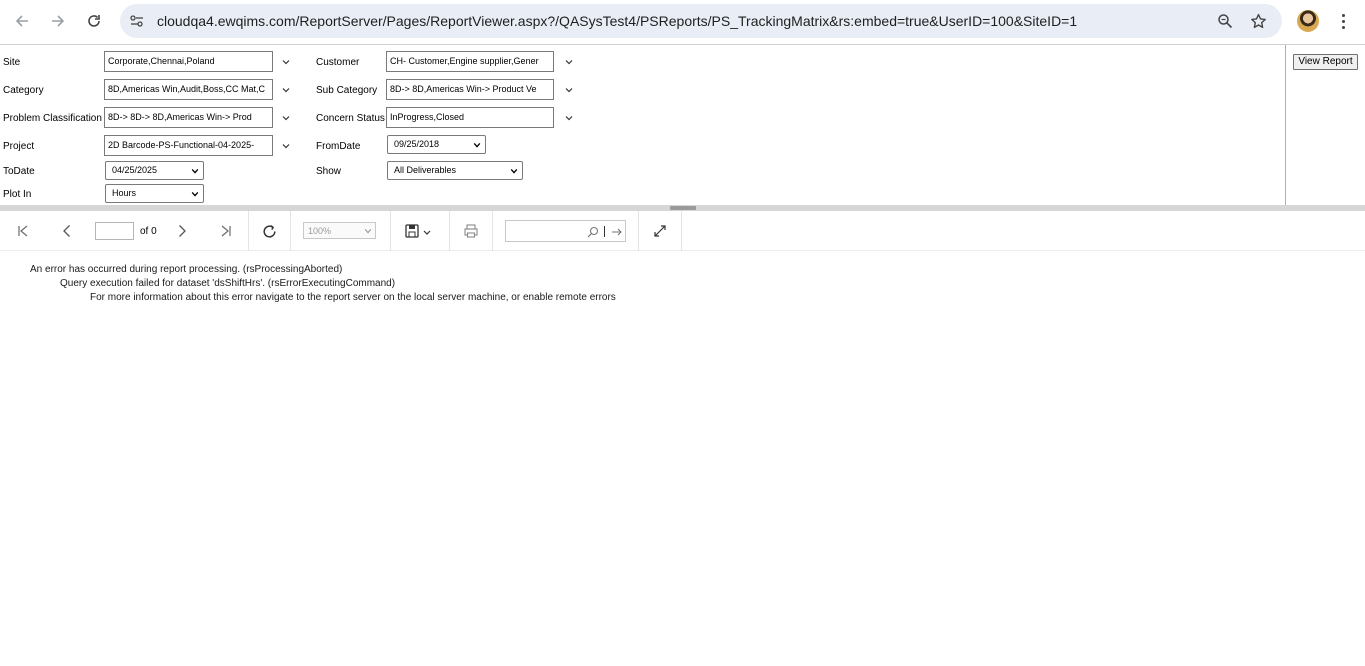 The width and height of the screenshot is (1365, 666). What do you see at coordinates (182, 231) in the screenshot?
I see `next-page-icon` at bounding box center [182, 231].